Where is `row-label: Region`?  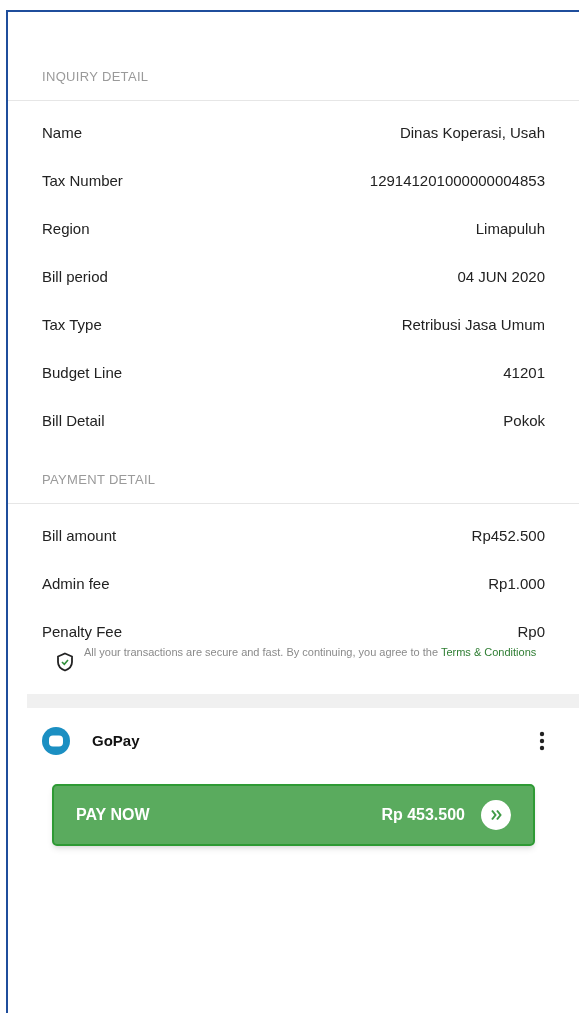
row-label: Region is located at coordinates (66, 228).